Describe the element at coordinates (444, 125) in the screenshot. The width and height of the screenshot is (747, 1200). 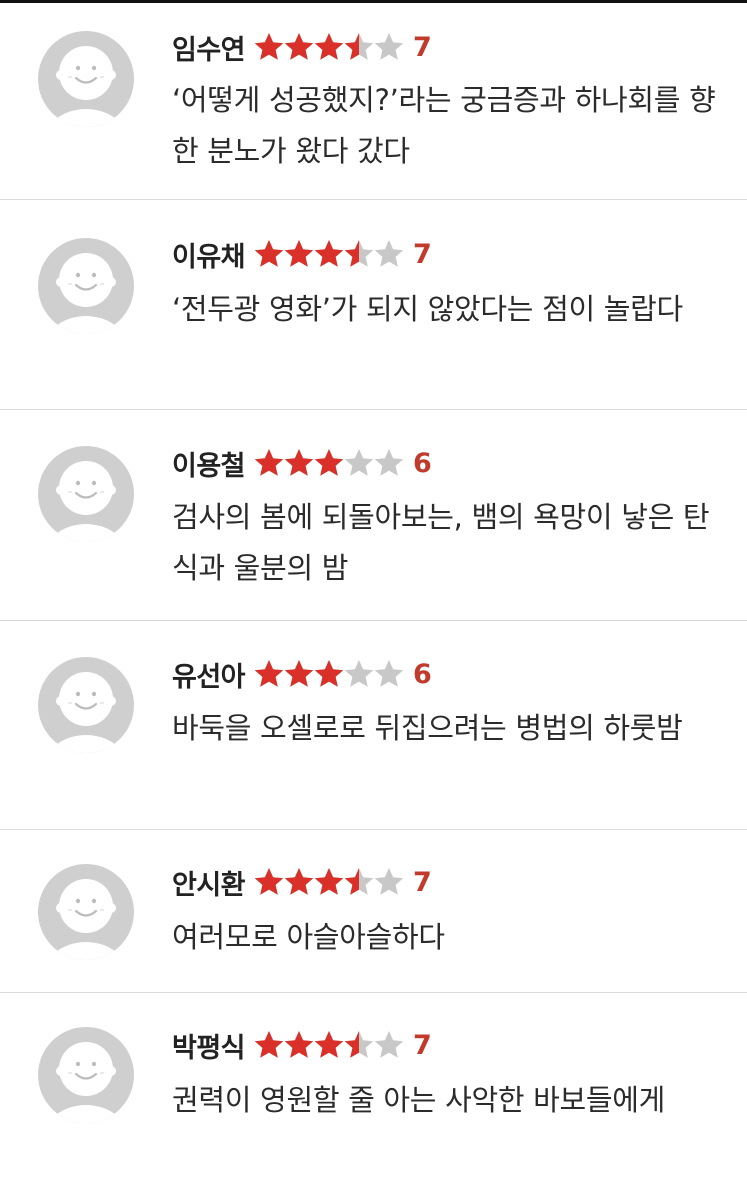
I see `review-text: ‘어떻게 성공했지?’라는 궁금증과 하나회를 향한 분노가 왔다 갔다` at that location.